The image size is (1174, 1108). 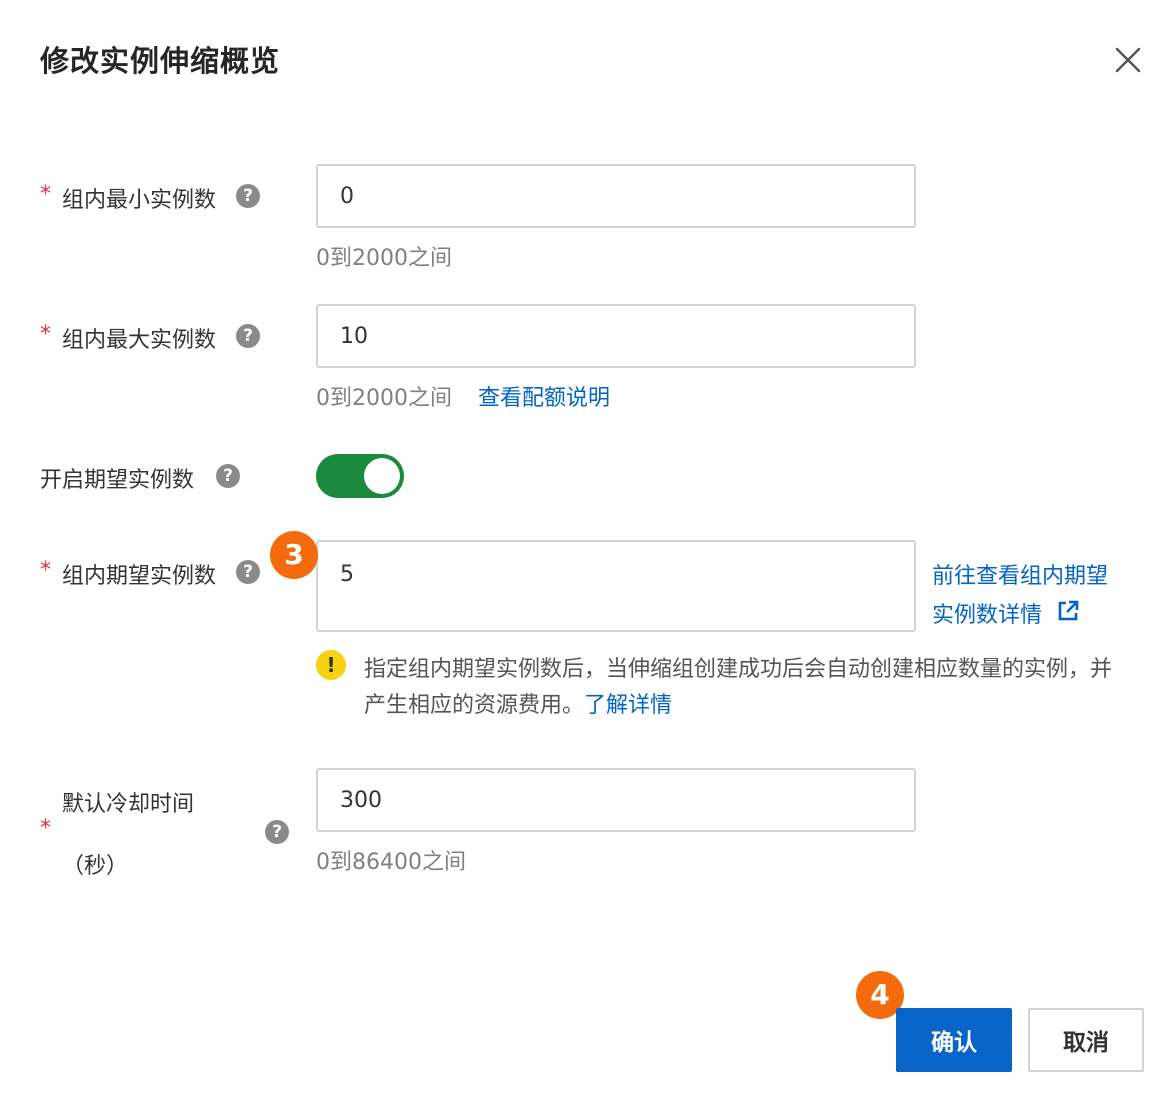 I want to click on min-instances-value: 0, so click(x=347, y=196).